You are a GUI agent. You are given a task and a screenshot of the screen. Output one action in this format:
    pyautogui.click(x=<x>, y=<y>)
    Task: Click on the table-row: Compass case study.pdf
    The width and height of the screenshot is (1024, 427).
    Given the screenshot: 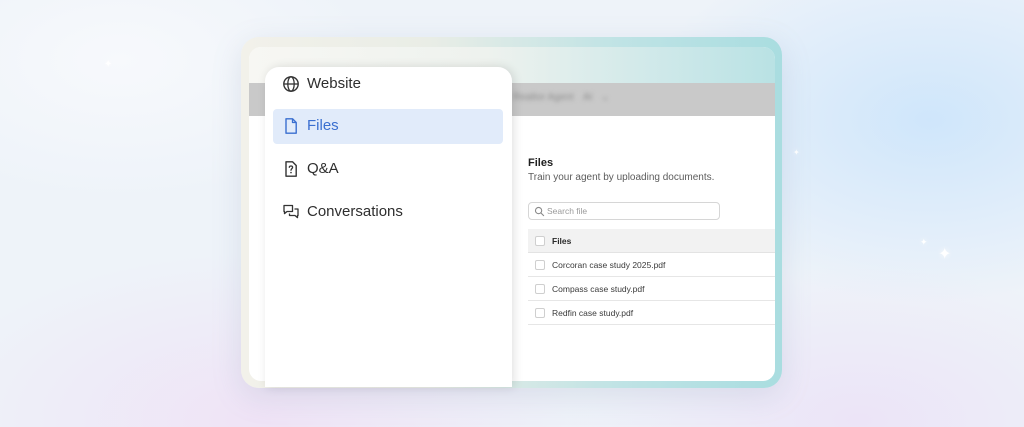 What is the action you would take?
    pyautogui.click(x=651, y=289)
    